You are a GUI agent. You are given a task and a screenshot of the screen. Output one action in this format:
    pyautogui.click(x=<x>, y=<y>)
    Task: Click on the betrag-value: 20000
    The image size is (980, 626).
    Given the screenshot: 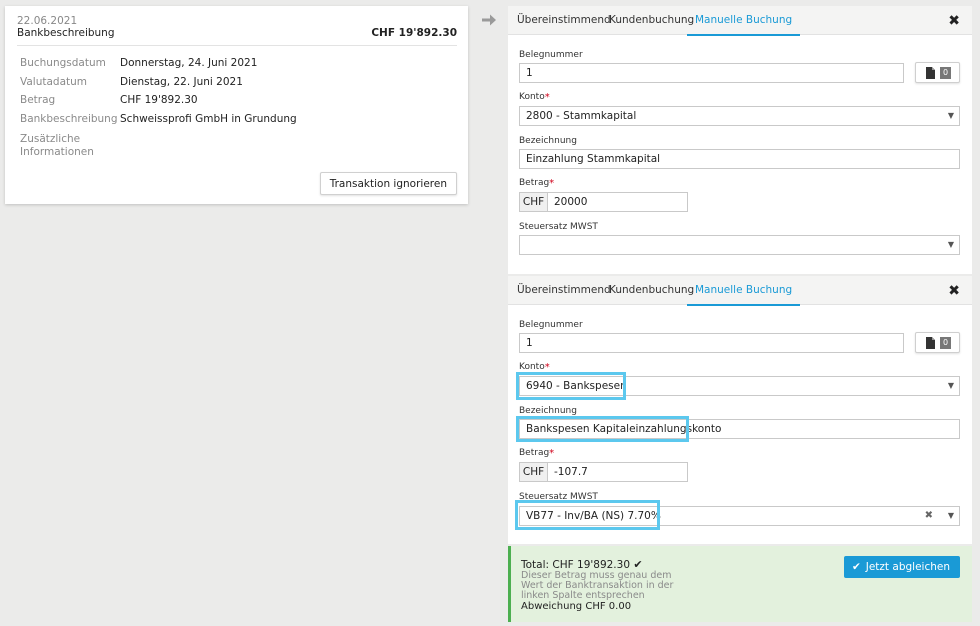 What is the action you would take?
    pyautogui.click(x=571, y=202)
    